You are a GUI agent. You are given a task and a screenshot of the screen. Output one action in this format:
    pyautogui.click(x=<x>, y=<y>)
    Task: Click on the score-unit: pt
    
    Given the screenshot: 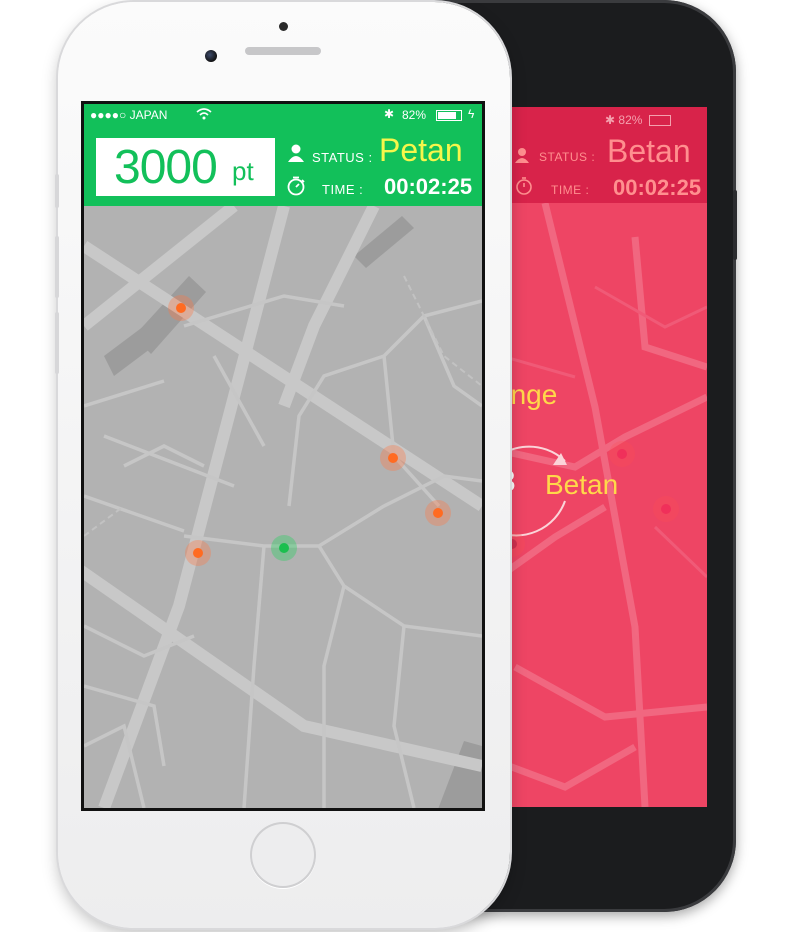 What is the action you would take?
    pyautogui.click(x=243, y=171)
    